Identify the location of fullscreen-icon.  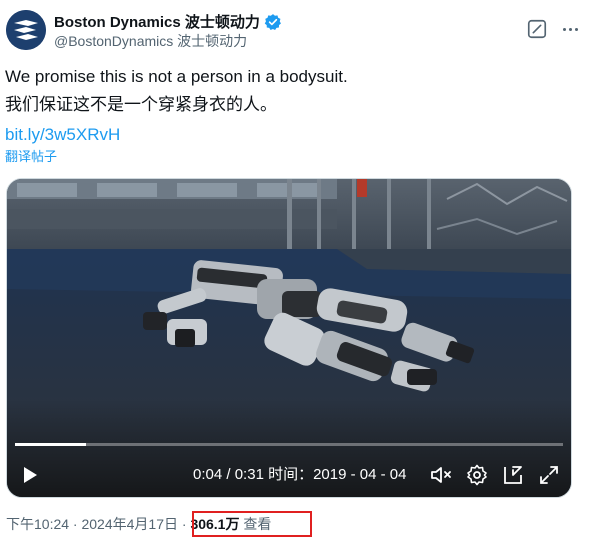
(549, 475).